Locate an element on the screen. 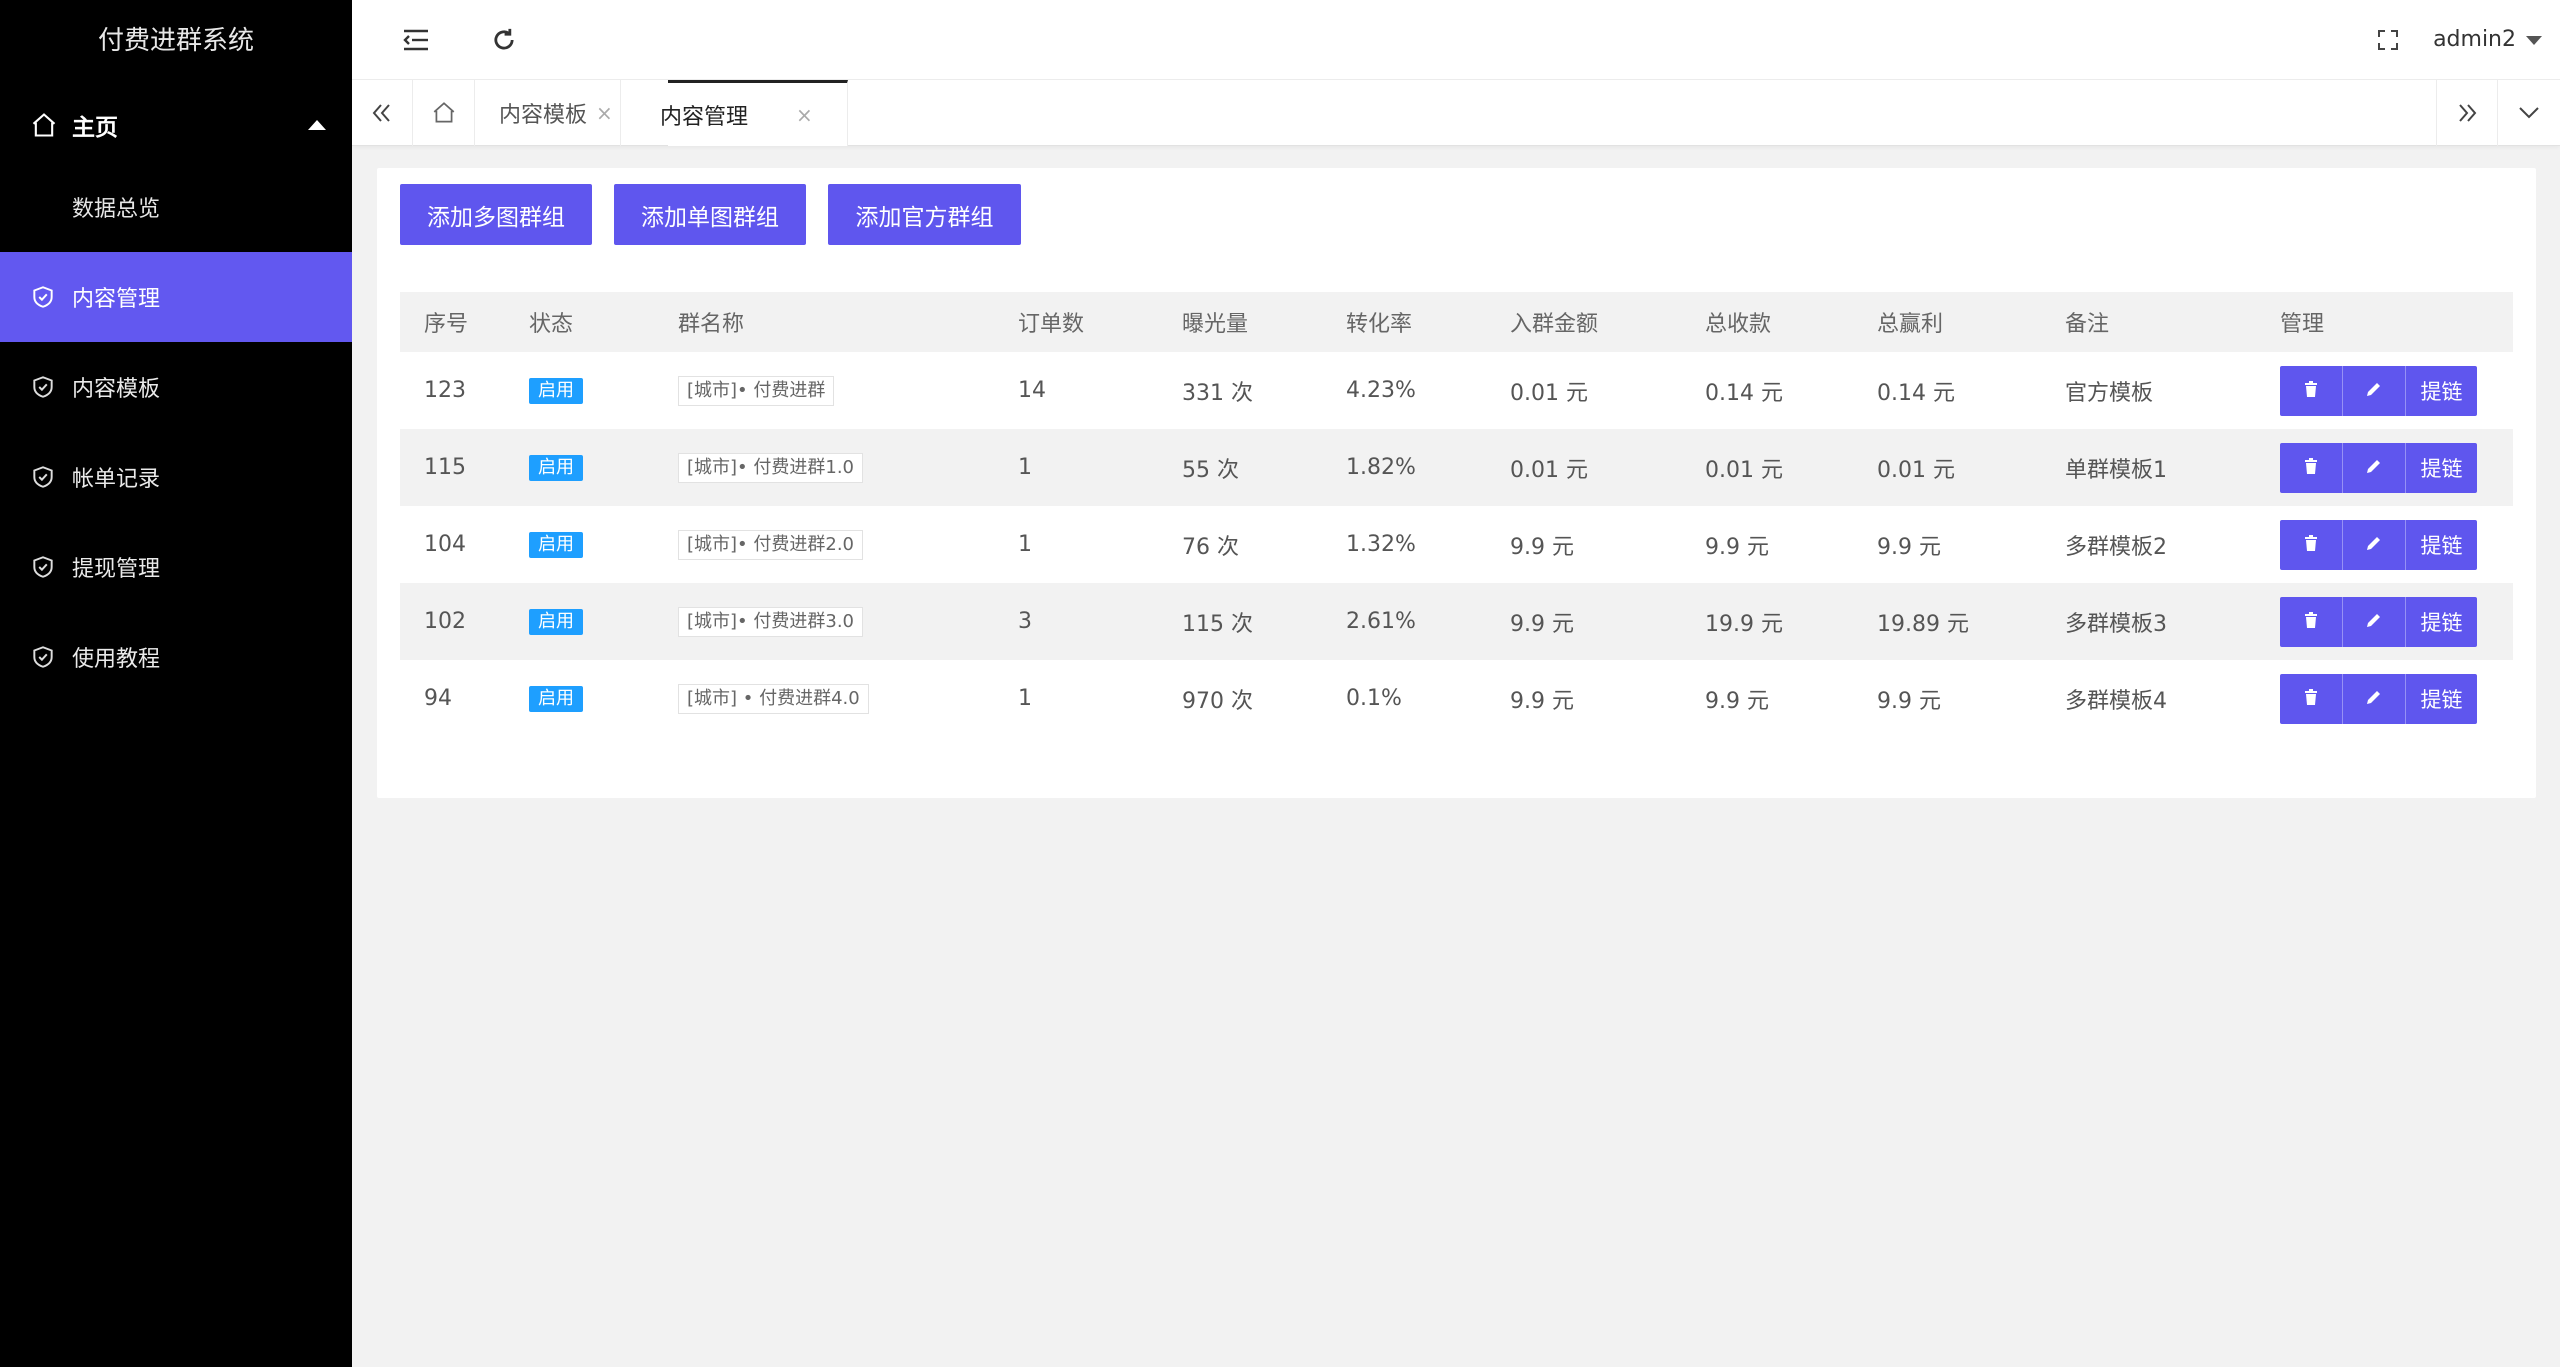  sidebar-item-withdrawal: 提现管理 is located at coordinates (176, 567).